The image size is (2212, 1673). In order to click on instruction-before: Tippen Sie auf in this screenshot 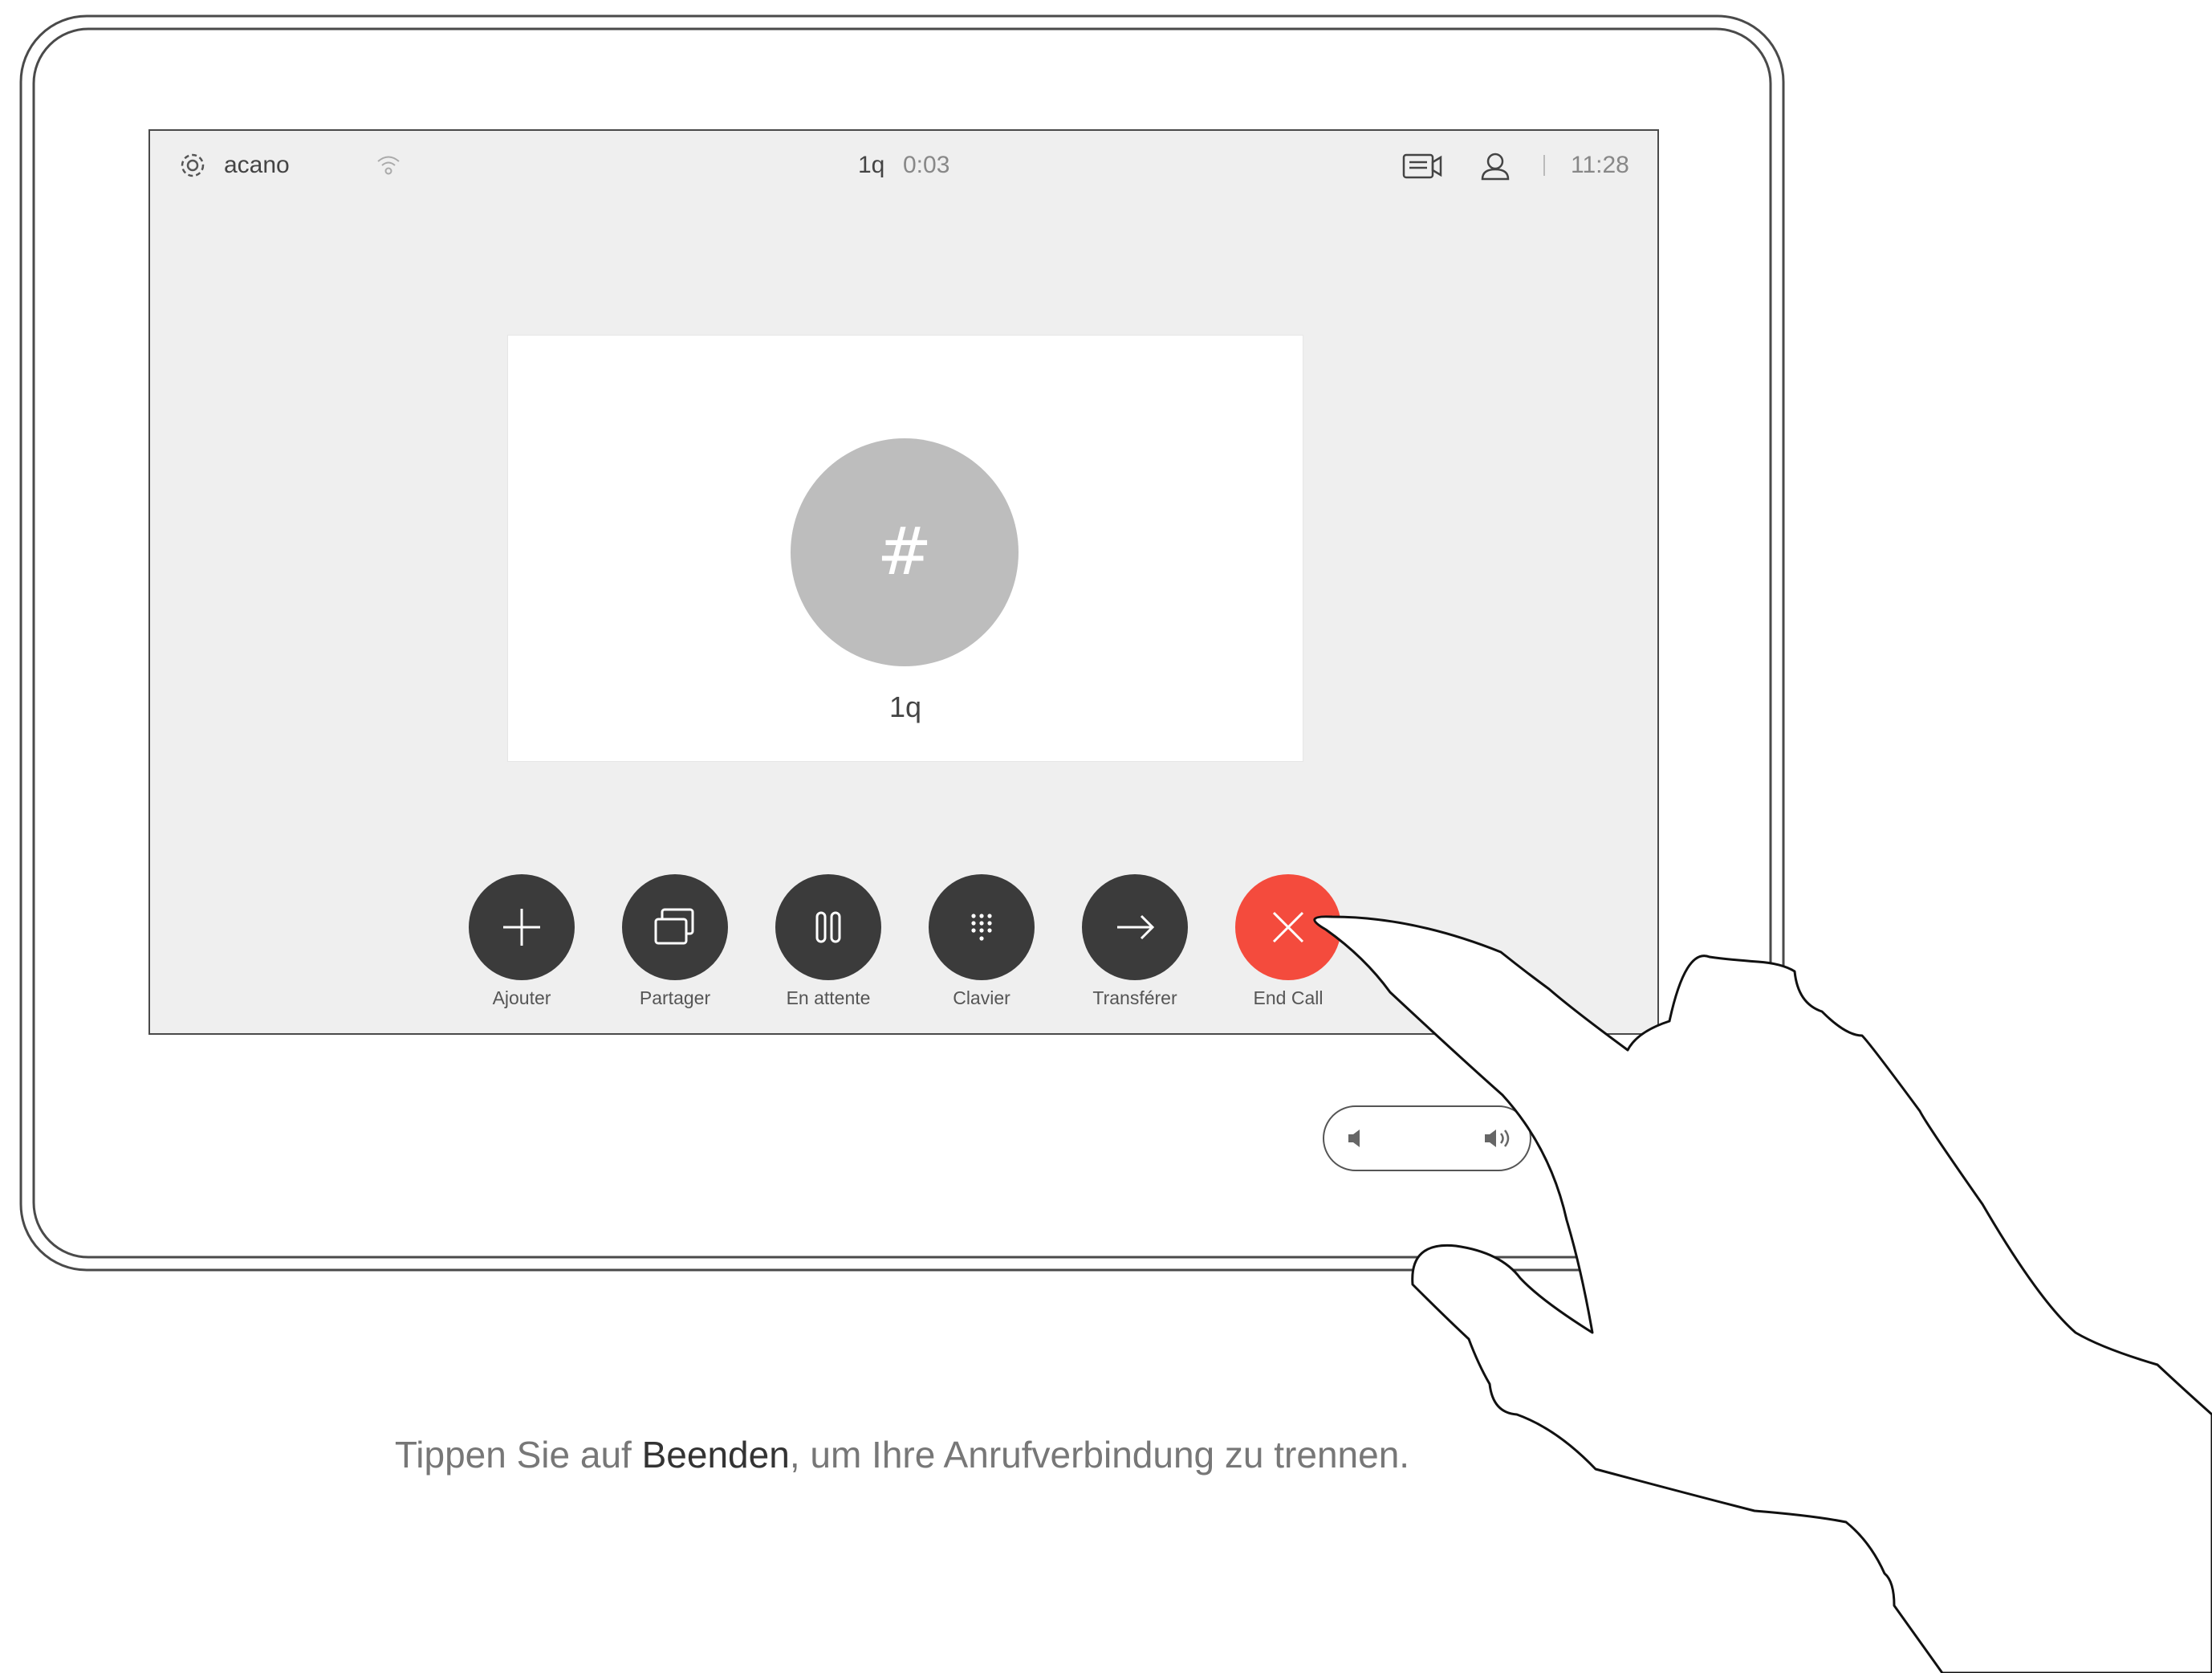, I will do `click(518, 1455)`.